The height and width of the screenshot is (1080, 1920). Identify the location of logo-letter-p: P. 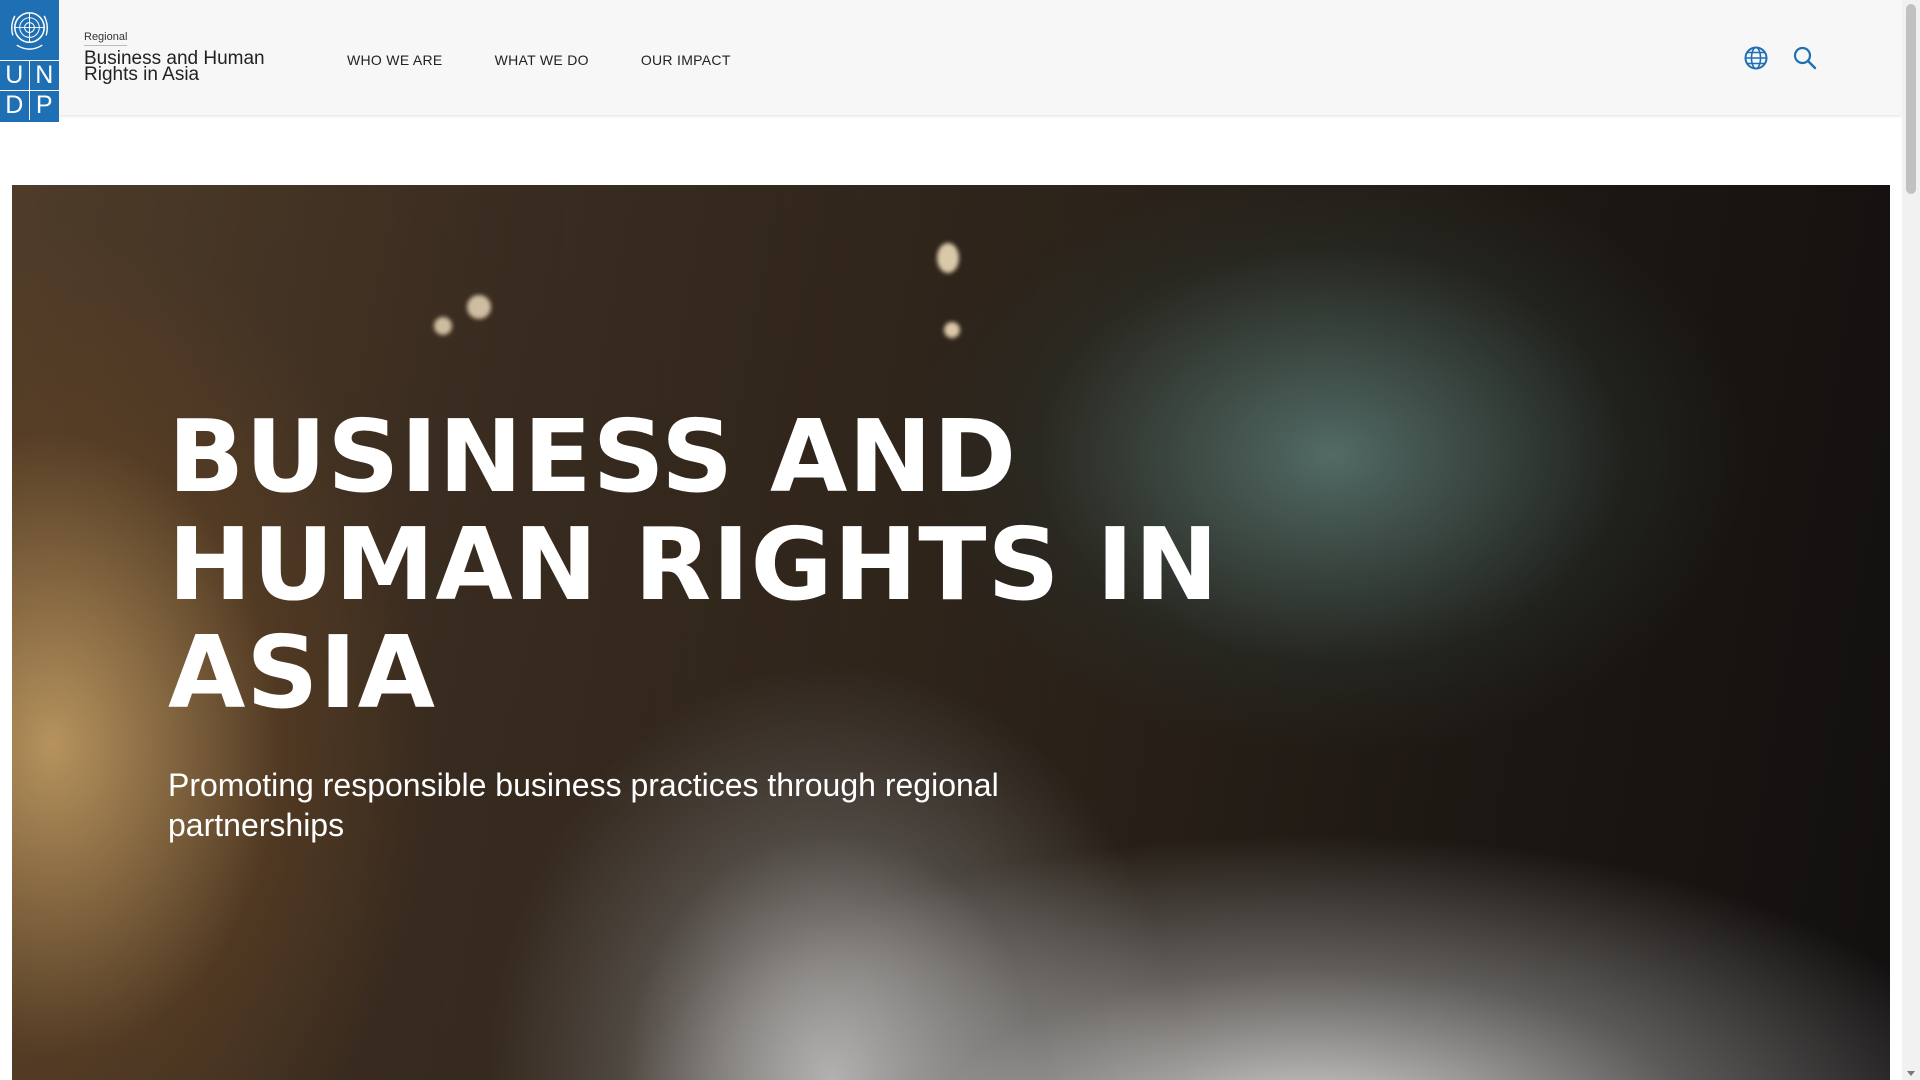
(44, 105).